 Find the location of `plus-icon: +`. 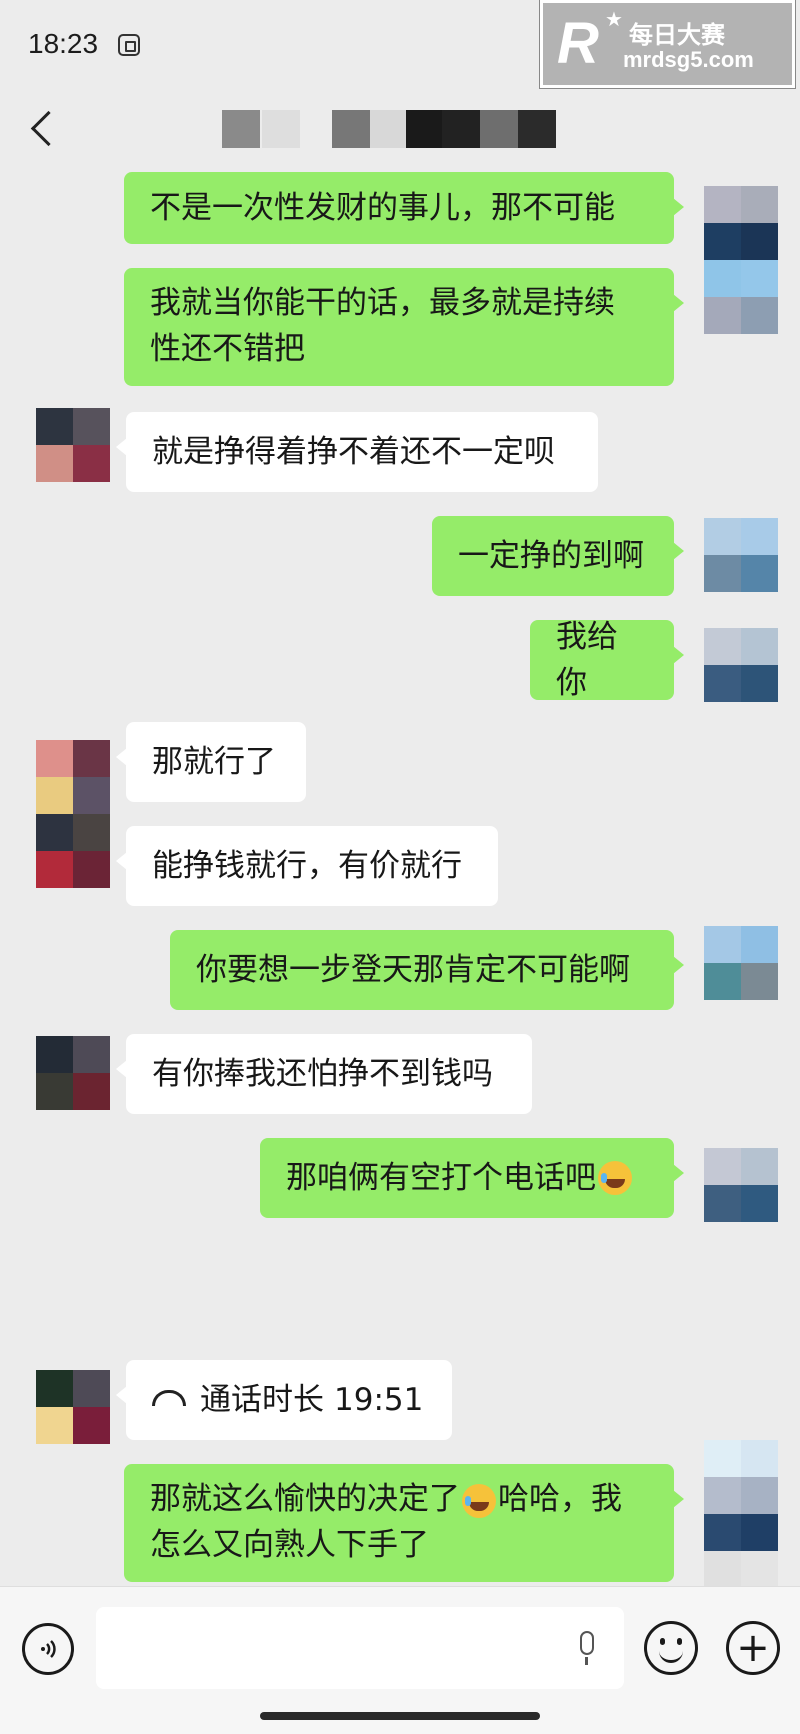

plus-icon: + is located at coordinates (753, 1648).